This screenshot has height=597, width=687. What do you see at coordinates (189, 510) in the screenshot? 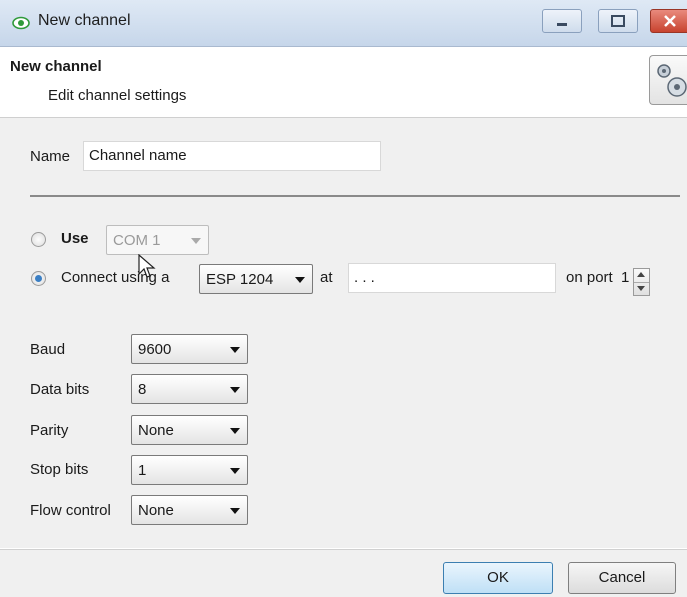
I see `flow-control-select: None` at bounding box center [189, 510].